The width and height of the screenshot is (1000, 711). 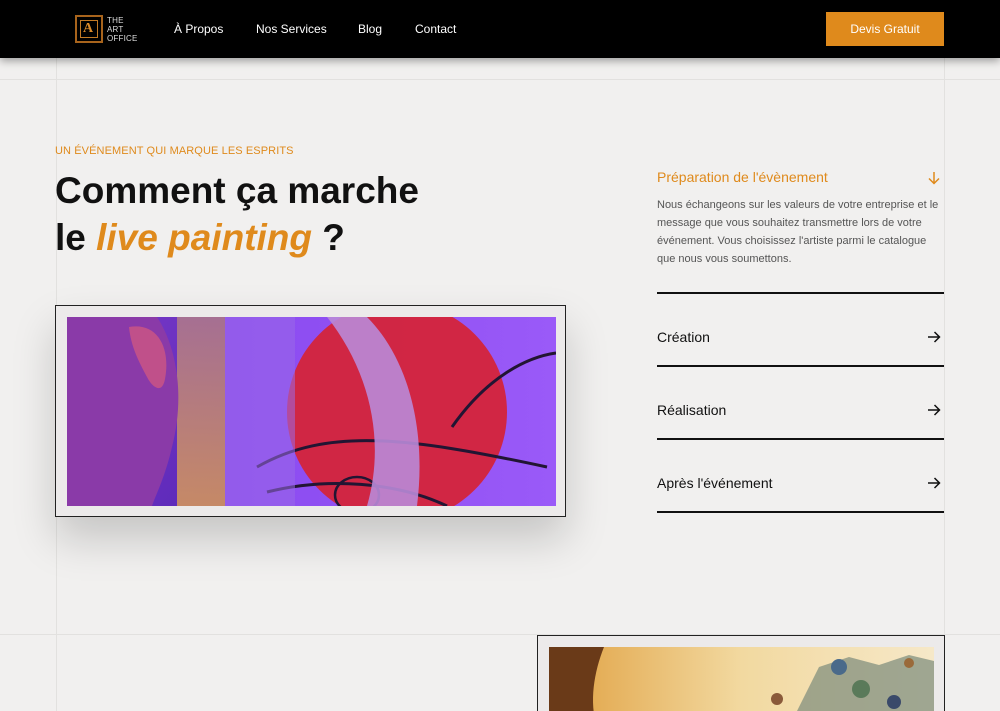 I want to click on logo-icon: A, so click(x=89, y=29).